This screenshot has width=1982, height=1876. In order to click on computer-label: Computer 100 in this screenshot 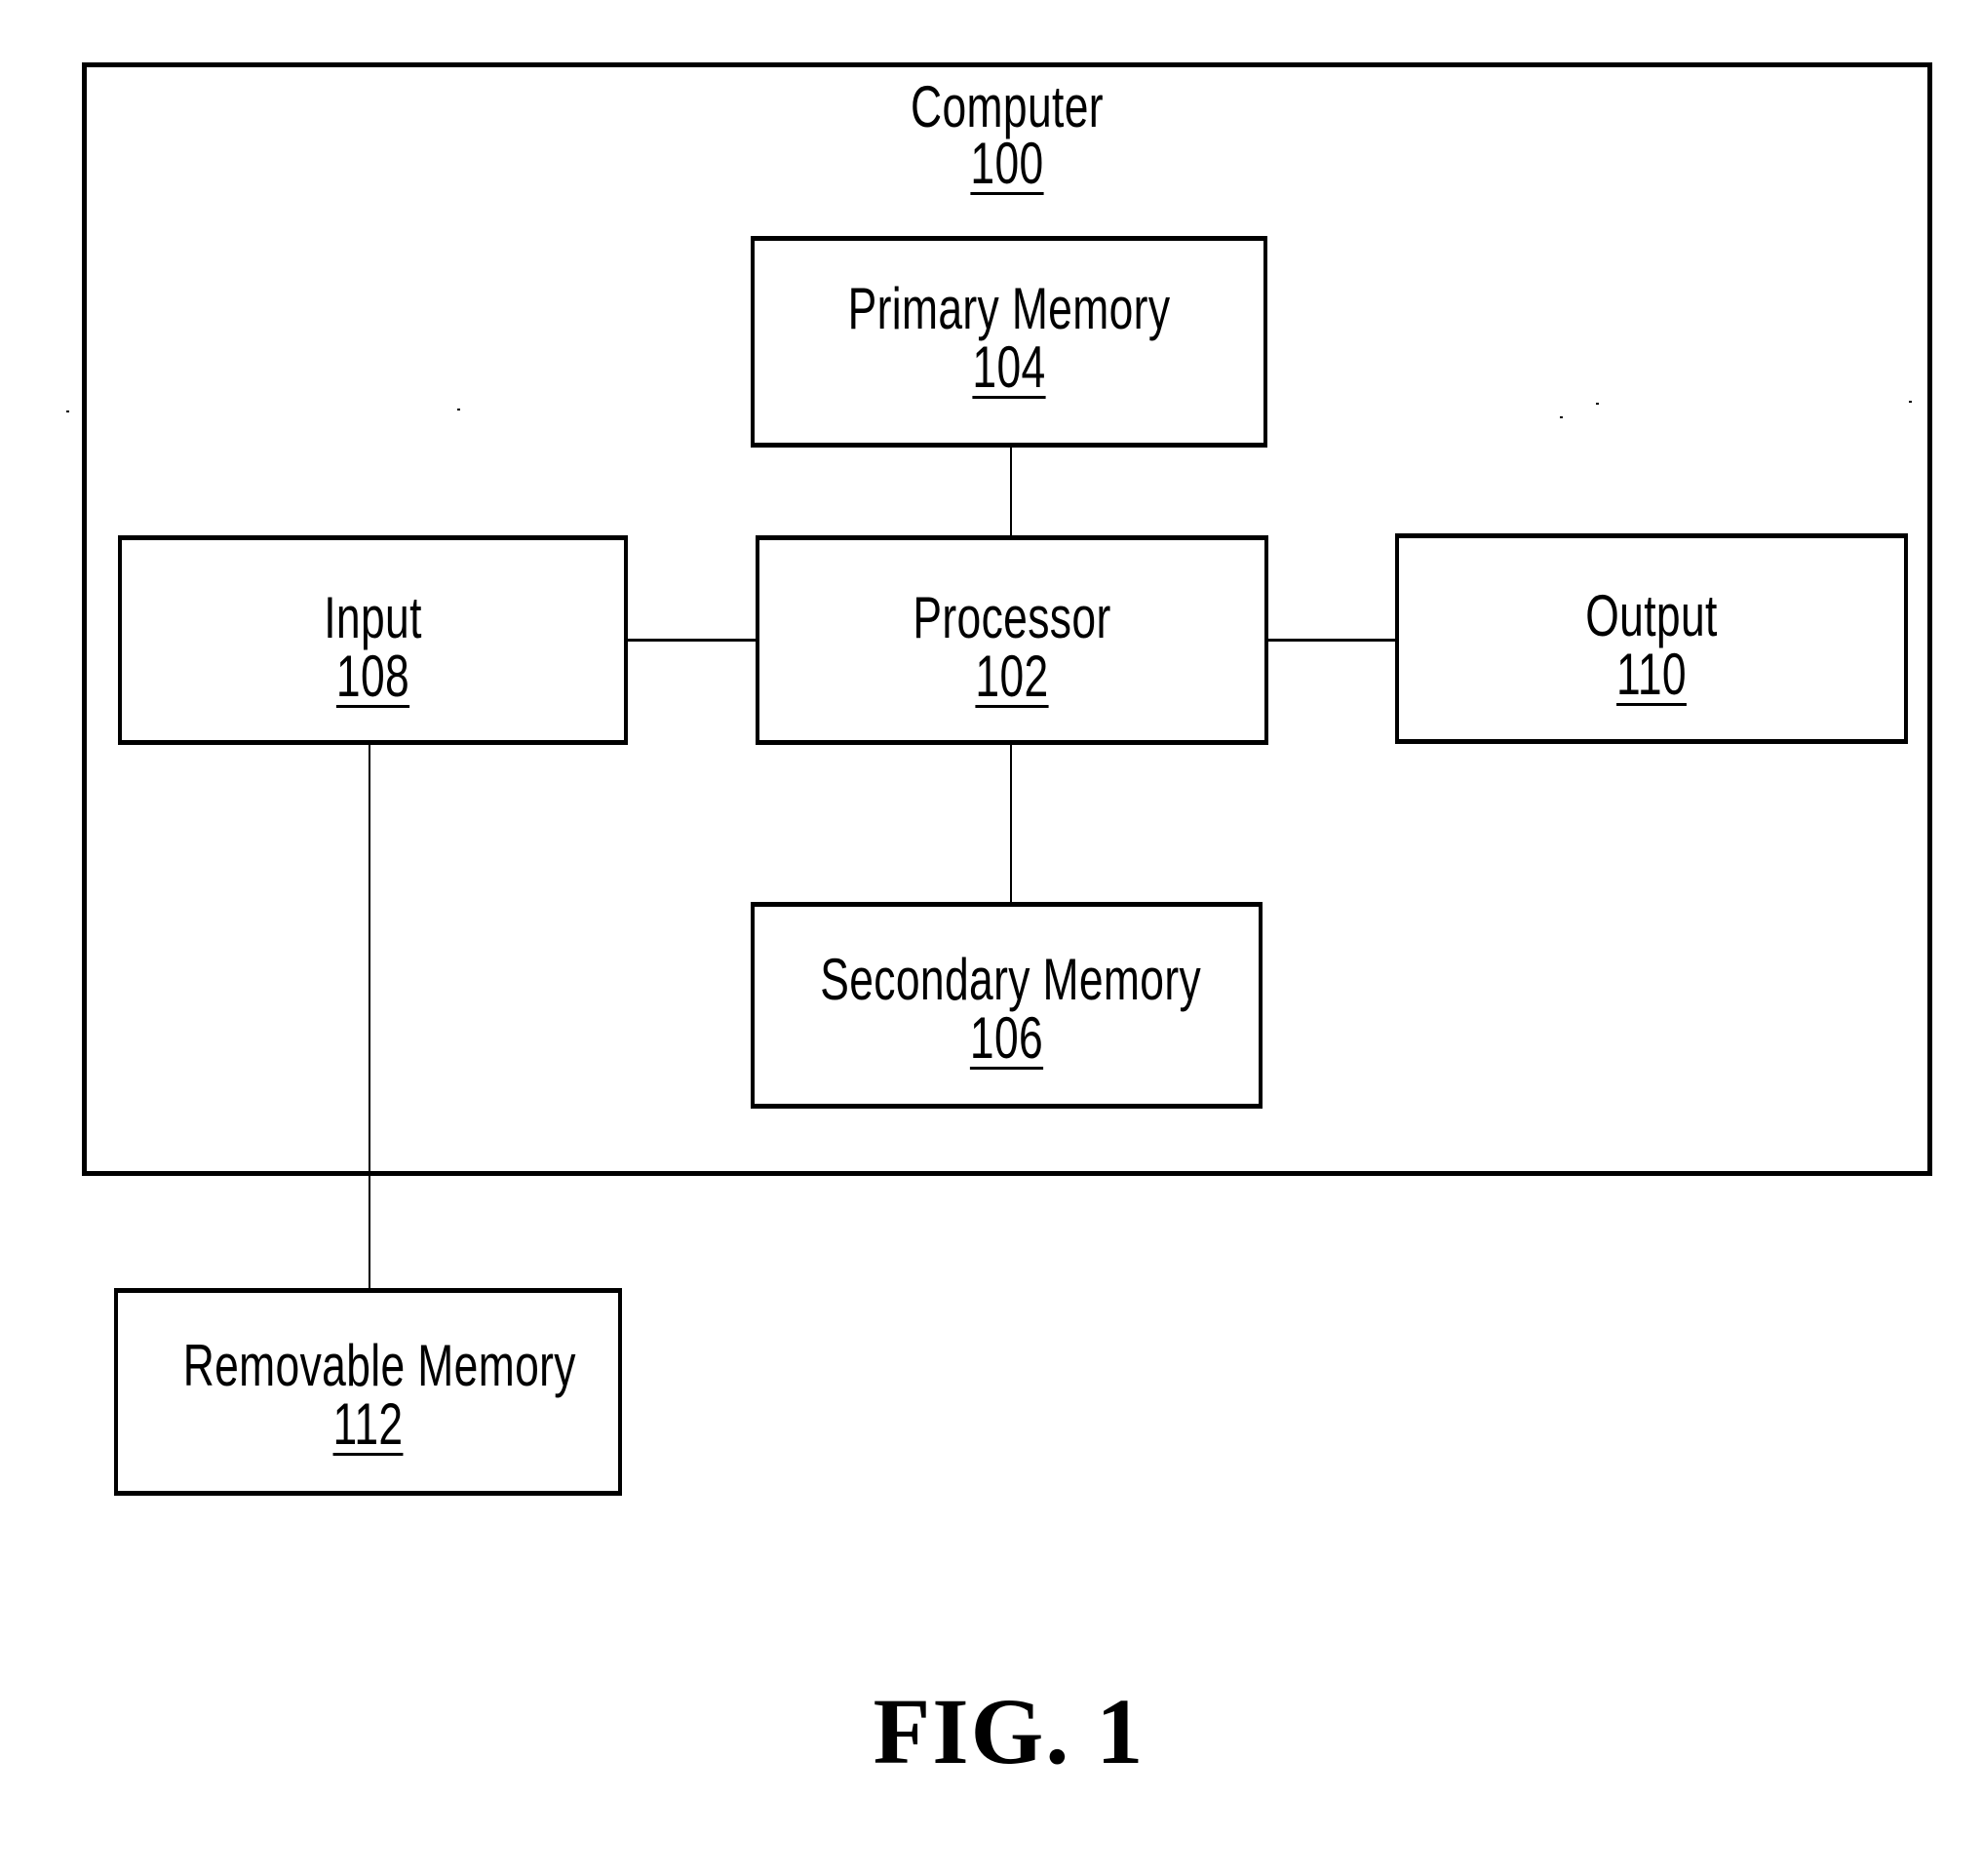, I will do `click(1007, 135)`.